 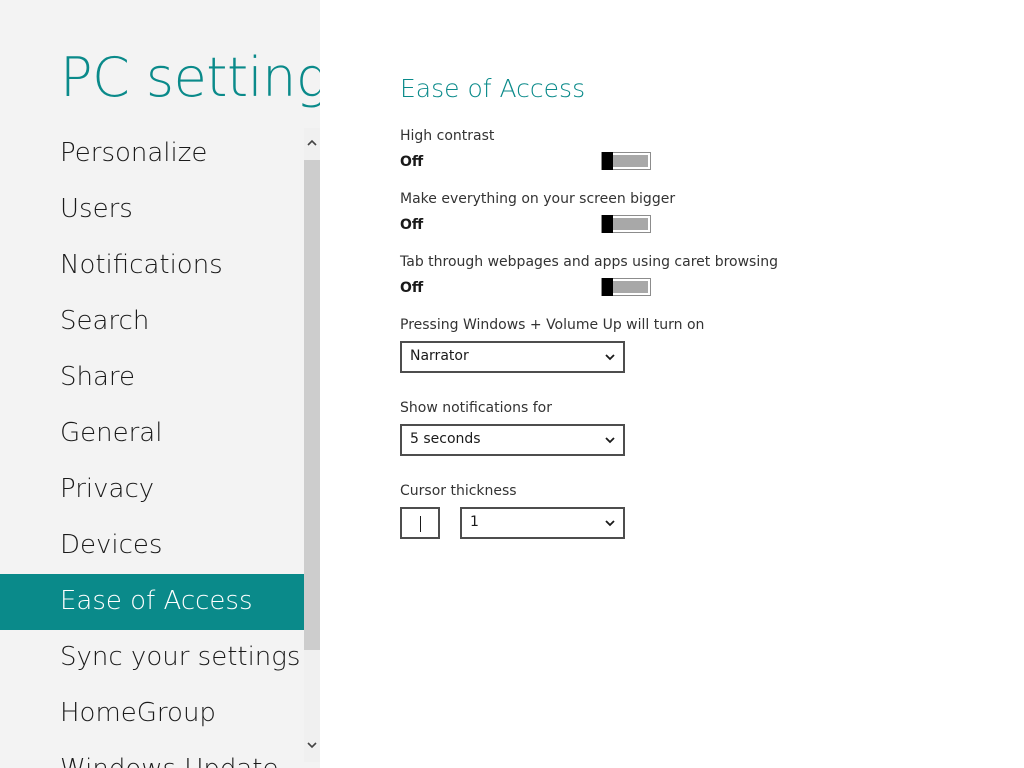 I want to click on nav-item-devices: Devices, so click(x=152, y=546).